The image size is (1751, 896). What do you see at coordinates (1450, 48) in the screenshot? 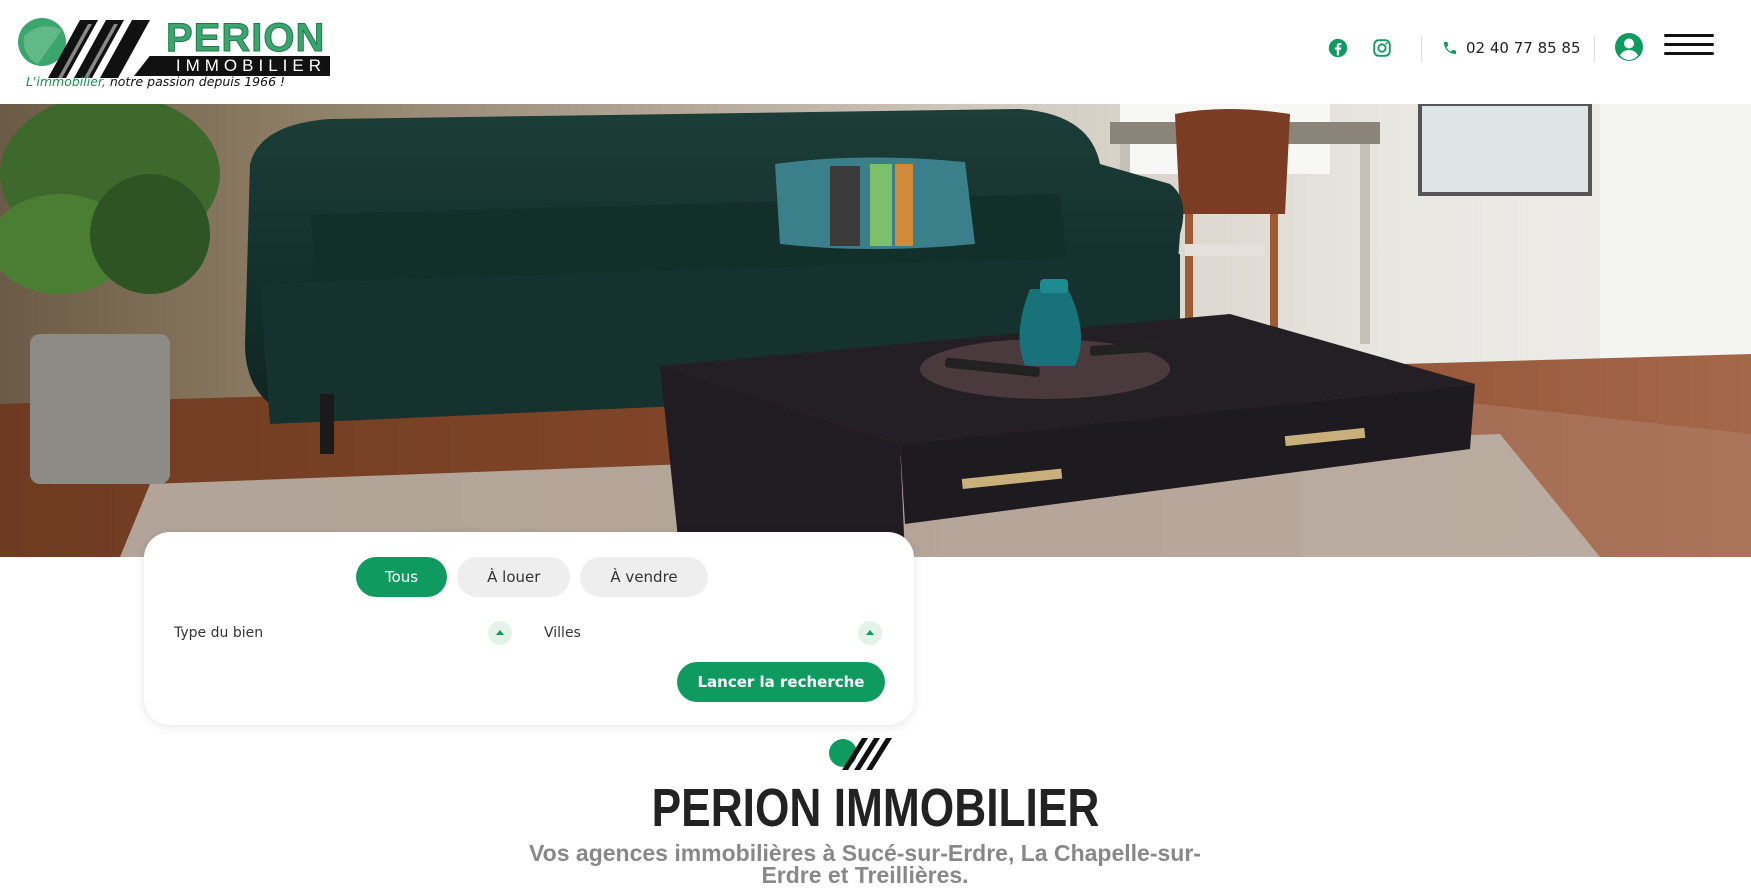
I see `phone-icon` at bounding box center [1450, 48].